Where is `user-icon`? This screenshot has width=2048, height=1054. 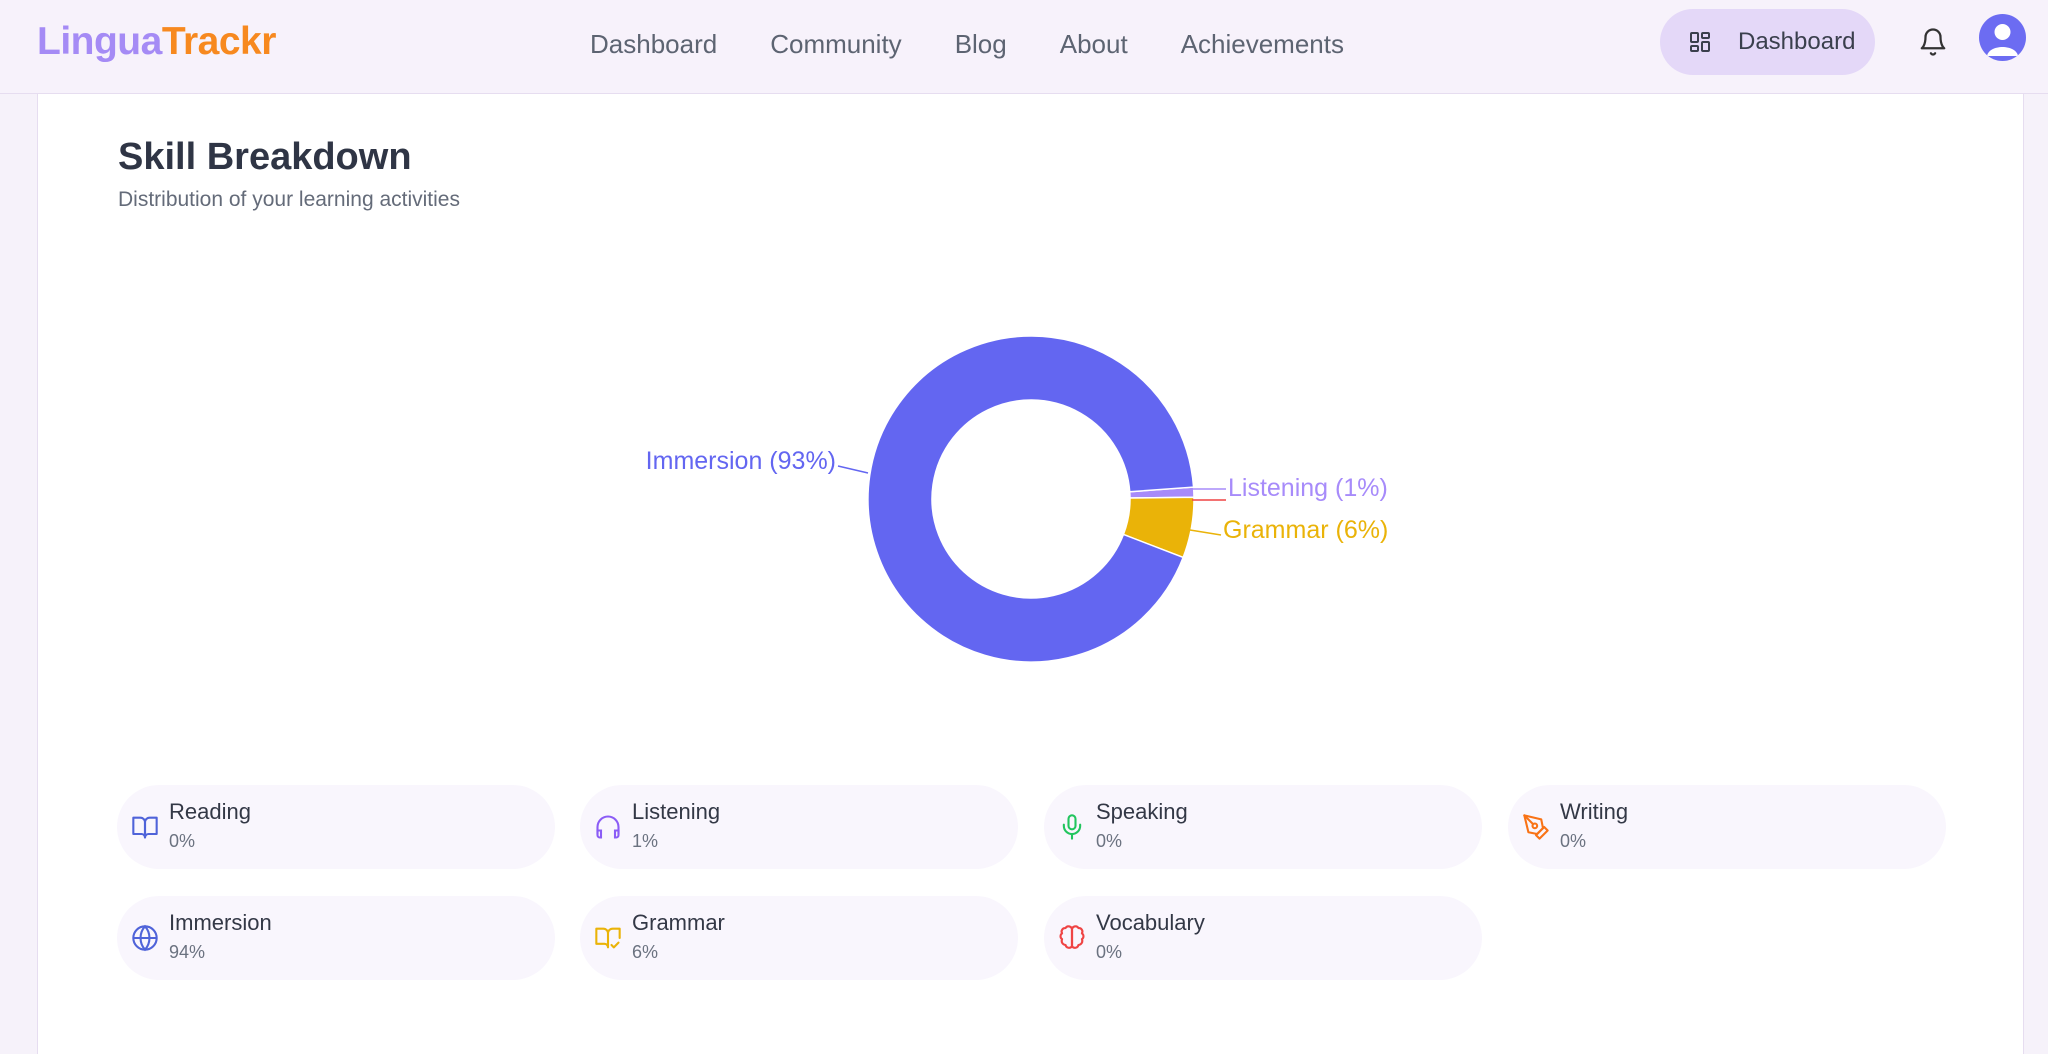 user-icon is located at coordinates (2002, 40).